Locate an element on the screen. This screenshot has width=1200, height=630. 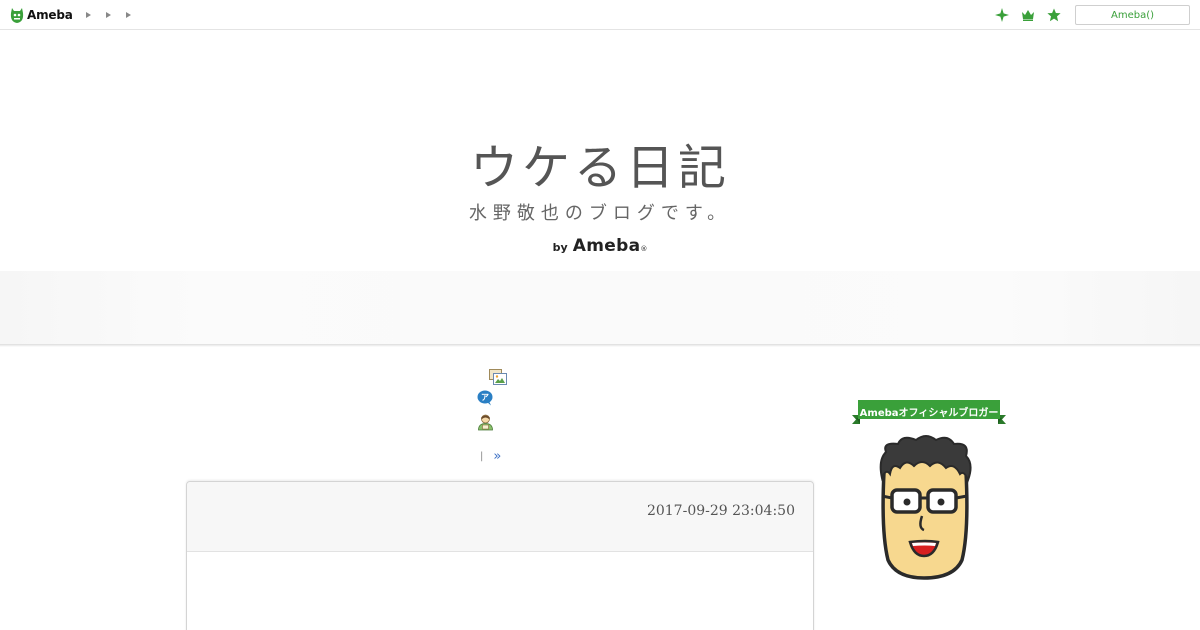
breadcrumb is located at coordinates (108, 15).